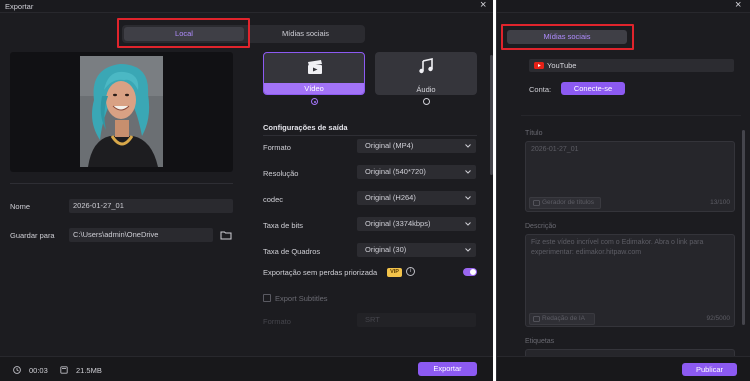 The height and width of the screenshot is (381, 750). What do you see at coordinates (536, 203) in the screenshot?
I see `ai-generate-icon` at bounding box center [536, 203].